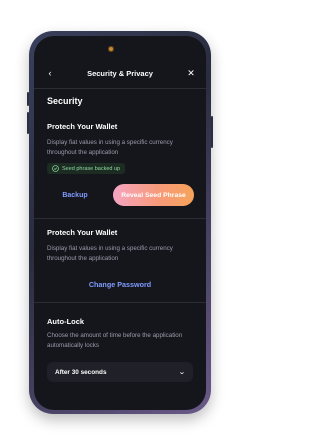 The width and height of the screenshot is (320, 436). Describe the element at coordinates (91, 168) in the screenshot. I see `badge-label: Seed phrase backed up` at that location.